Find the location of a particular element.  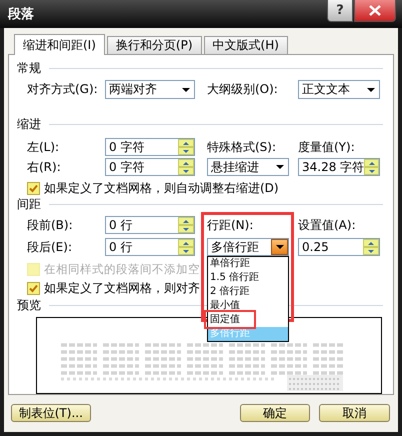

help-button: ? is located at coordinates (340, 11).